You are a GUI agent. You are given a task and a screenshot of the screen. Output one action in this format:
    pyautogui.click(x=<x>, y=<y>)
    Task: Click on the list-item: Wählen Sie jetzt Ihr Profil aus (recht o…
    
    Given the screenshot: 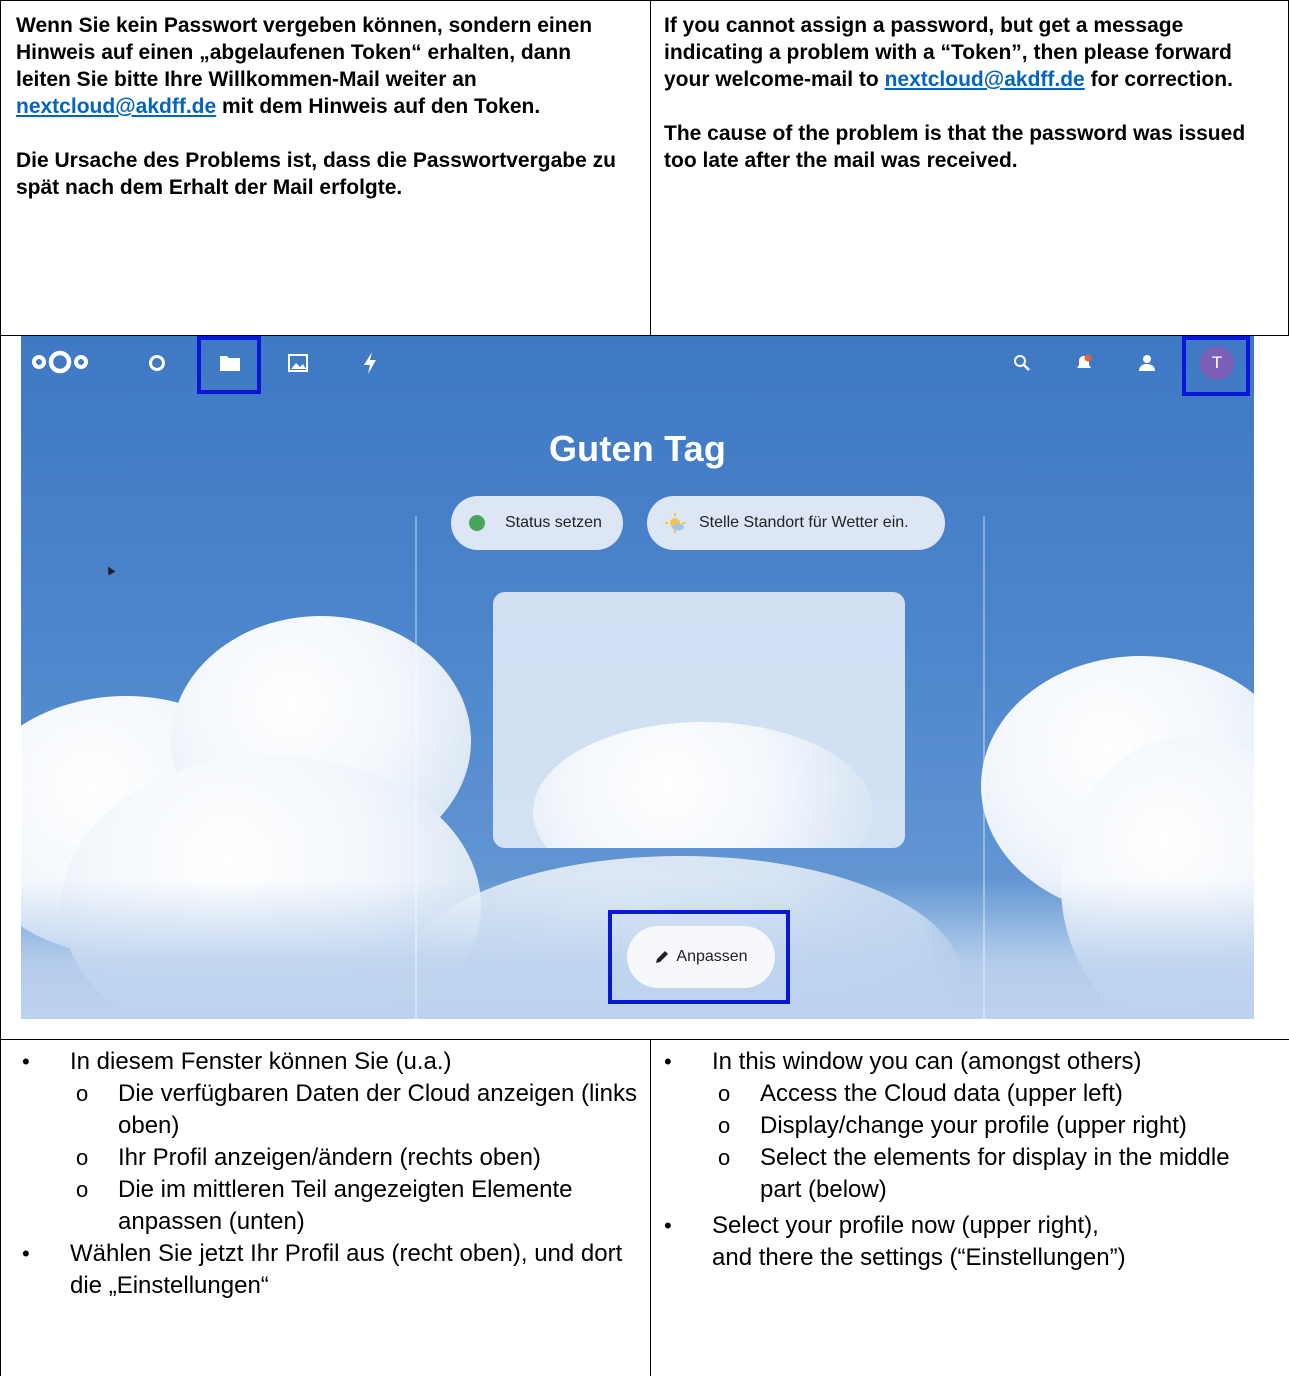 What is the action you would take?
    pyautogui.click(x=332, y=1270)
    